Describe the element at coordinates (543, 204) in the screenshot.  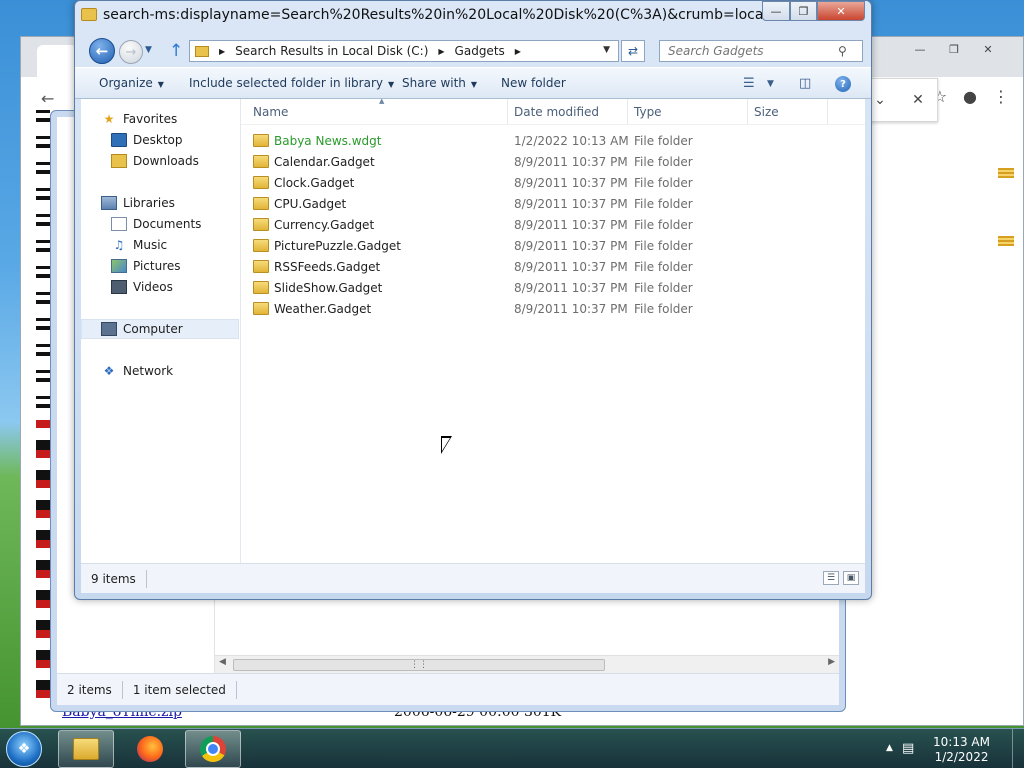
I see `file-row: CPU.Gadget 8/9/2011 10:37 PM File folder` at that location.